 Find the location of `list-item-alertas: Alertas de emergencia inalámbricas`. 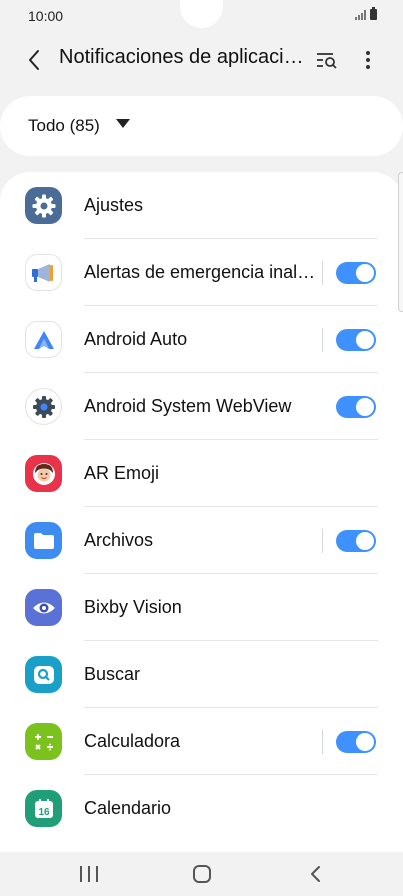

list-item-alertas: Alertas de emergencia inalámbricas is located at coordinates (201, 272).